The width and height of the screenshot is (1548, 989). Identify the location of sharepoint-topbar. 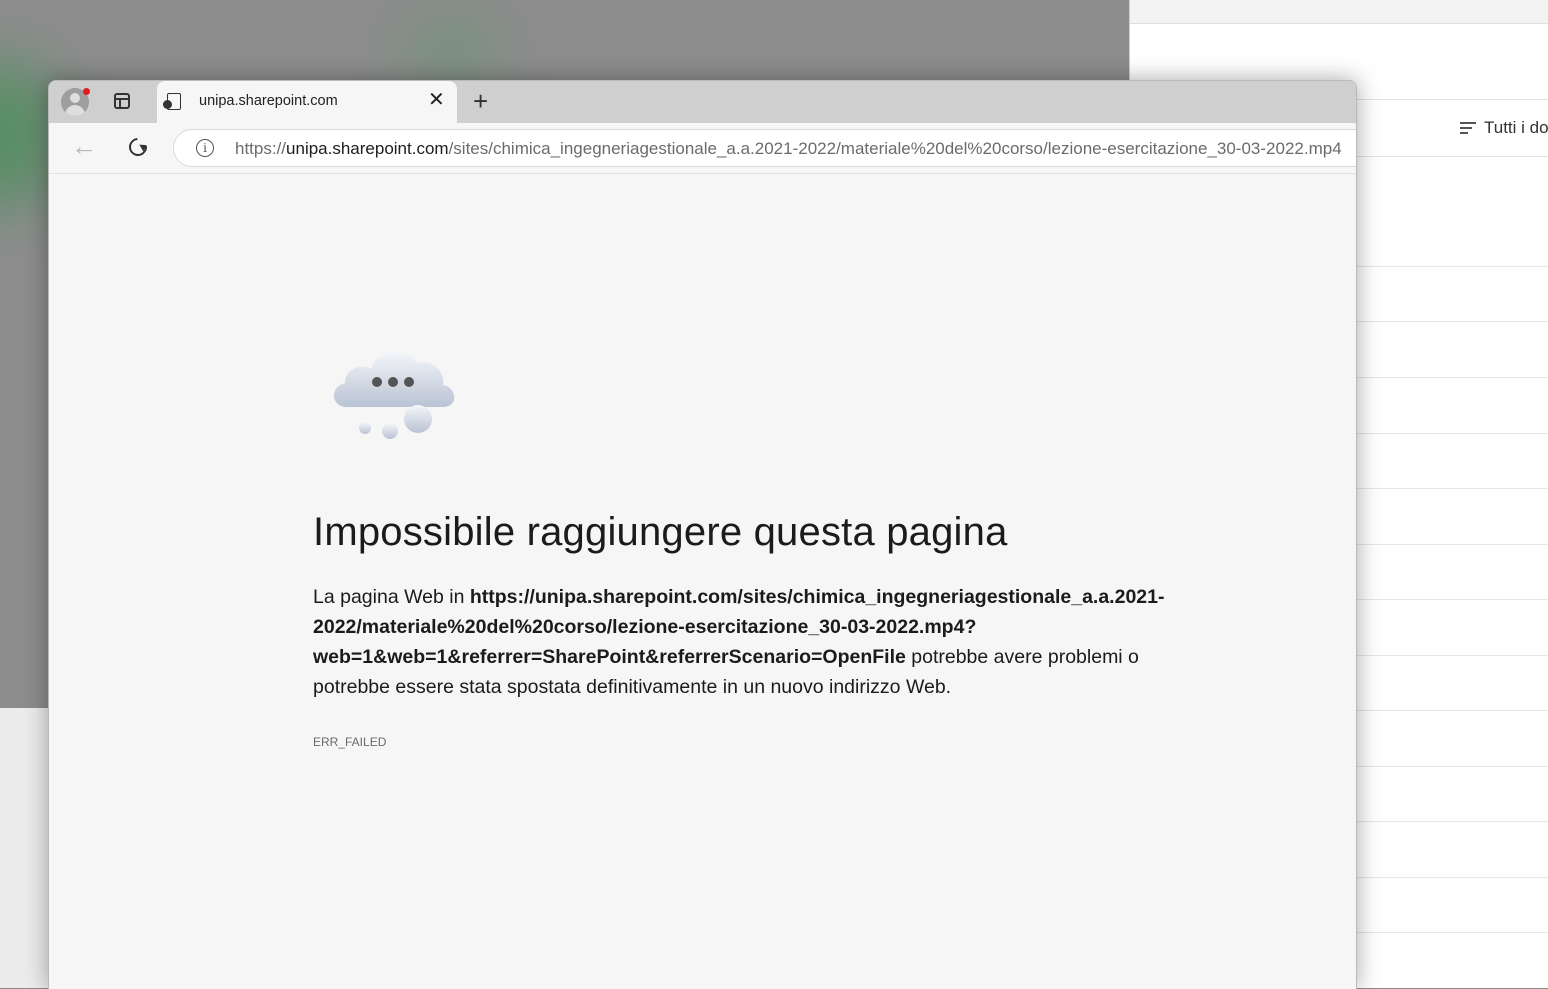
(1339, 12).